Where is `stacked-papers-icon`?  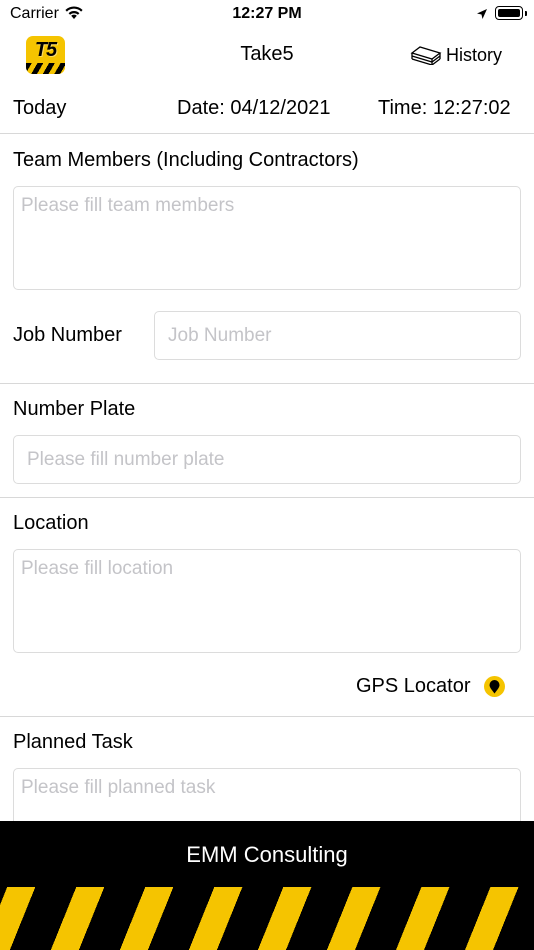
stacked-papers-icon is located at coordinates (426, 55).